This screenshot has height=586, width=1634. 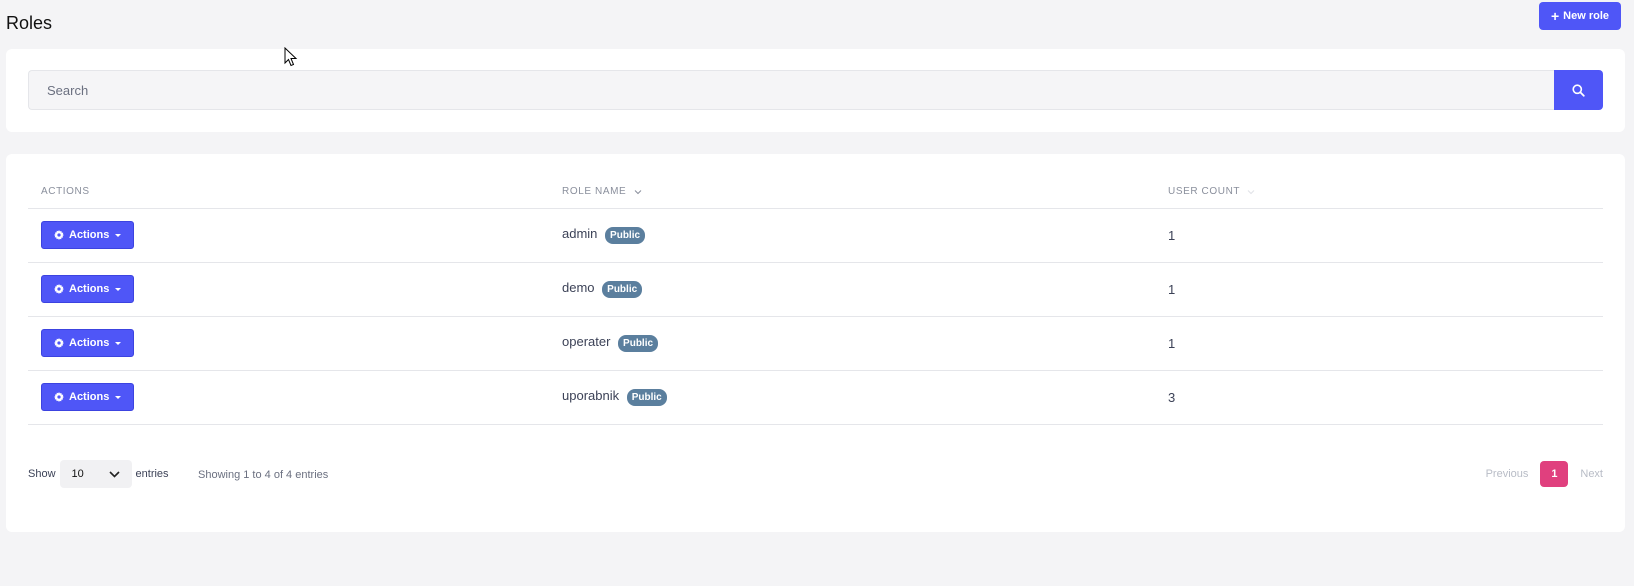 What do you see at coordinates (1555, 16) in the screenshot?
I see `plus-icon: +` at bounding box center [1555, 16].